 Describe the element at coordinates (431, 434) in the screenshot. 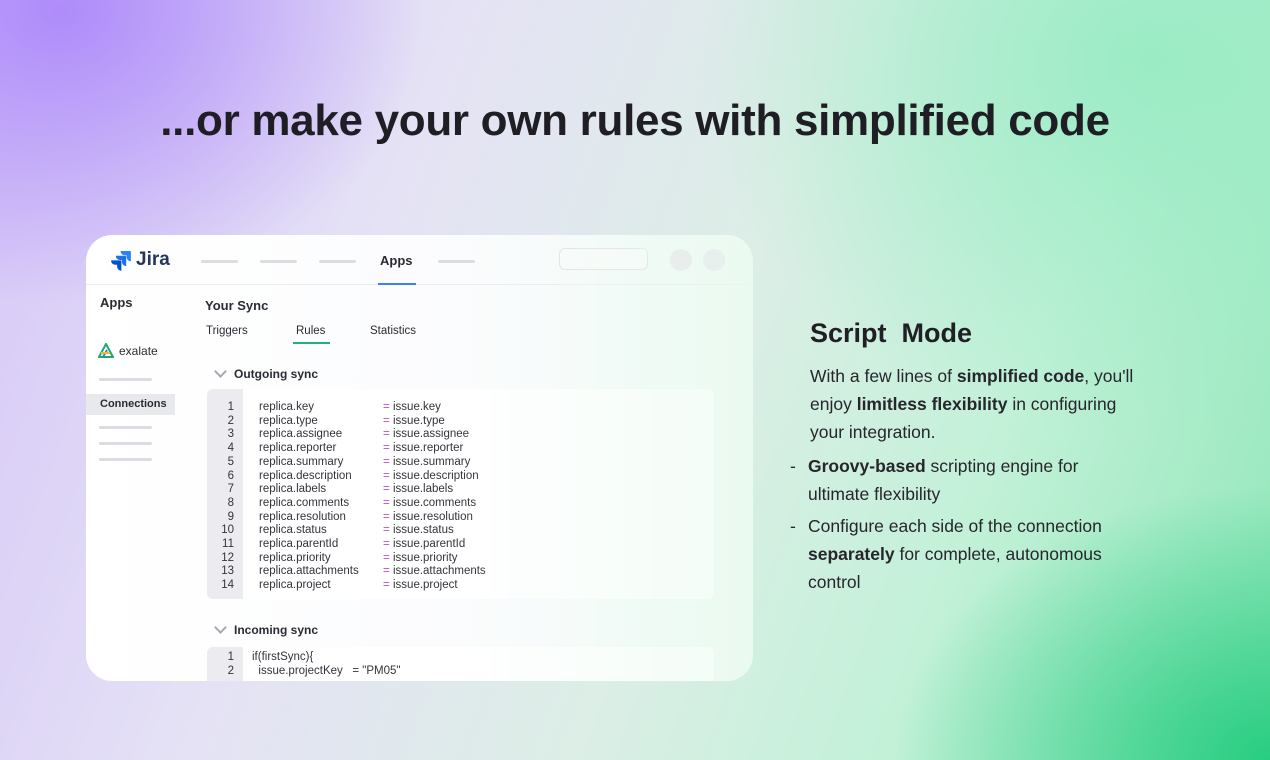

I see `code-rhs: issue.assignee` at that location.